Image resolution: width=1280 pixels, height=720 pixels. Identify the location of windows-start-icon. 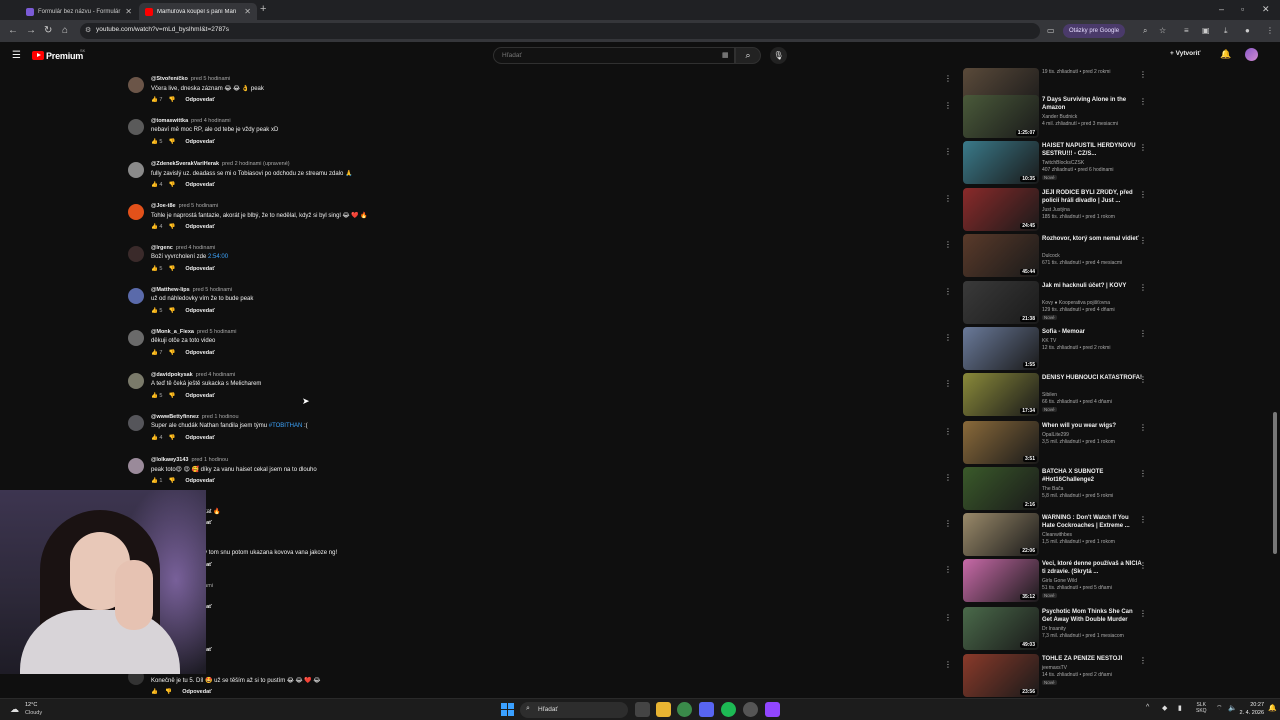
(507, 709).